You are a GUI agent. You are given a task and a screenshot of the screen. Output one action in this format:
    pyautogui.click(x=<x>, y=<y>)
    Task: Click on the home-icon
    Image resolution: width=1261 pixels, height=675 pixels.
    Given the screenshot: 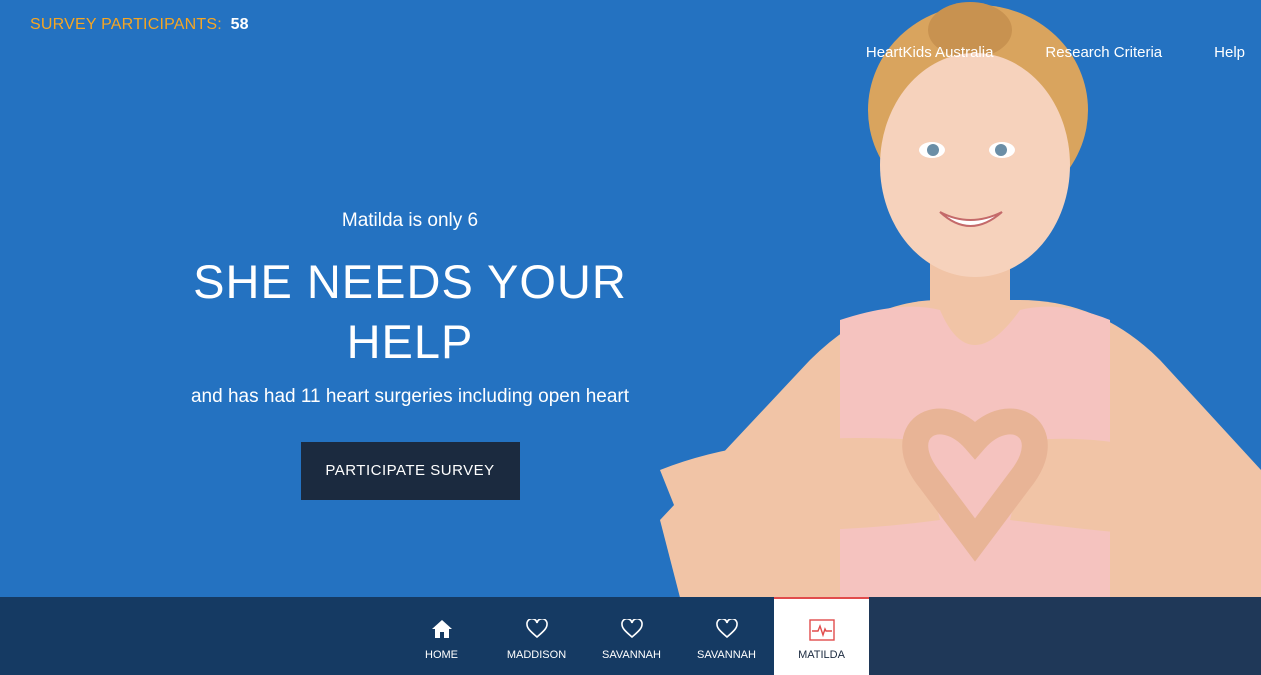 What is the action you would take?
    pyautogui.click(x=441, y=630)
    